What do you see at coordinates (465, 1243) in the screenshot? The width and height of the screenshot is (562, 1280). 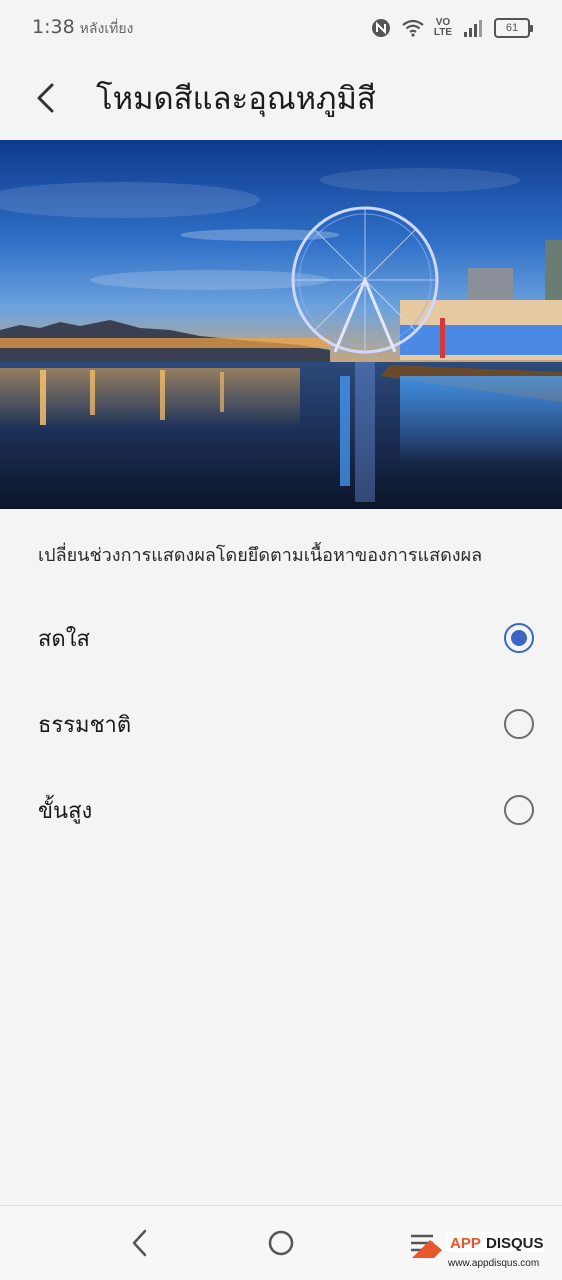 I see `svg-text: APP` at bounding box center [465, 1243].